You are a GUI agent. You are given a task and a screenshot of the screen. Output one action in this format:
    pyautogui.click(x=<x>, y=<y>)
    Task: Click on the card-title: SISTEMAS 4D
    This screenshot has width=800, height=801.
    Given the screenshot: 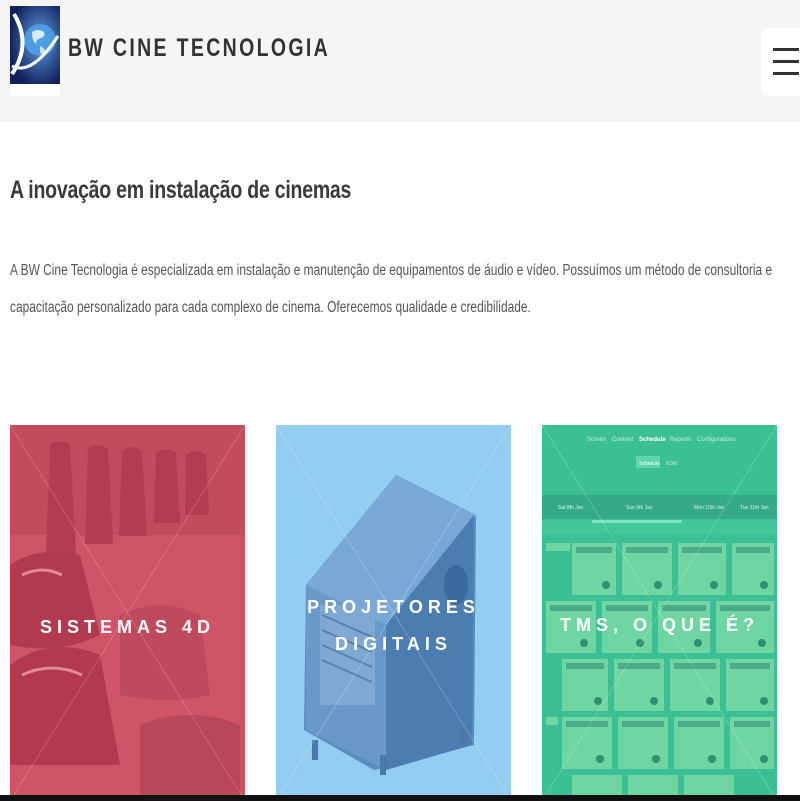 What is the action you would take?
    pyautogui.click(x=127, y=627)
    